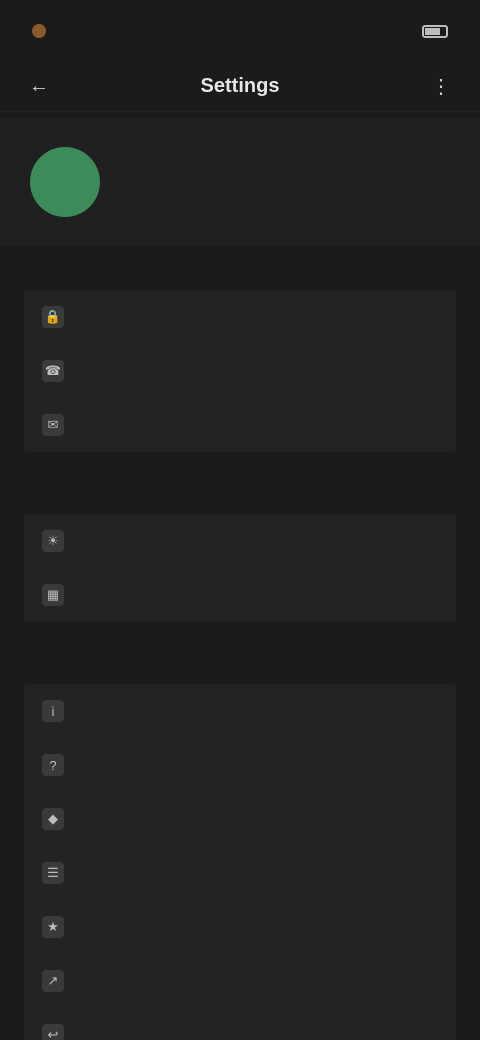  Describe the element at coordinates (53, 927) in the screenshot. I see `star-icon: ★` at that location.